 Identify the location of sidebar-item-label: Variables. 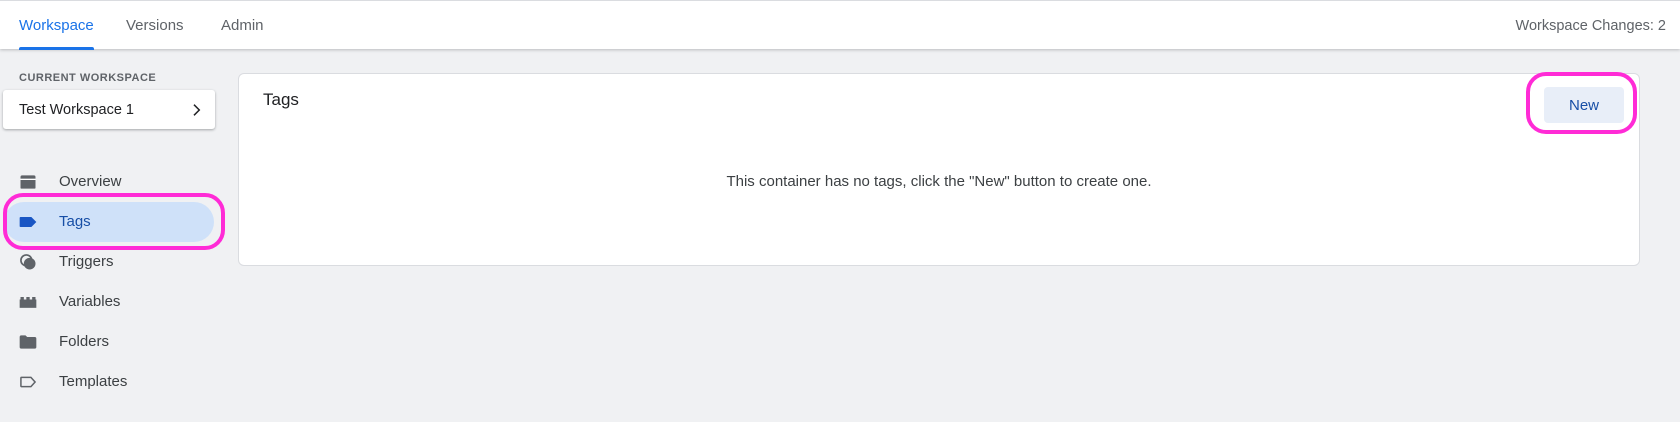
(90, 301).